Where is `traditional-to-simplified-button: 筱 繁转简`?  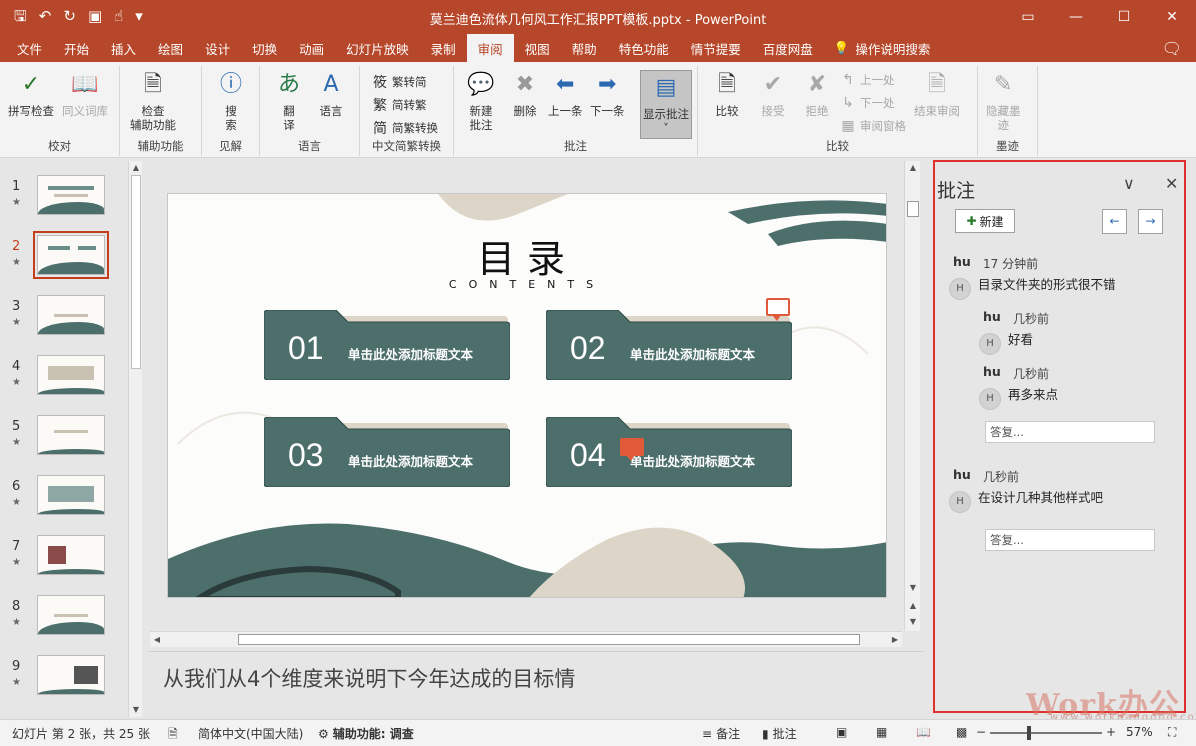
traditional-to-simplified-button: 筱 繁转简 is located at coordinates (399, 82).